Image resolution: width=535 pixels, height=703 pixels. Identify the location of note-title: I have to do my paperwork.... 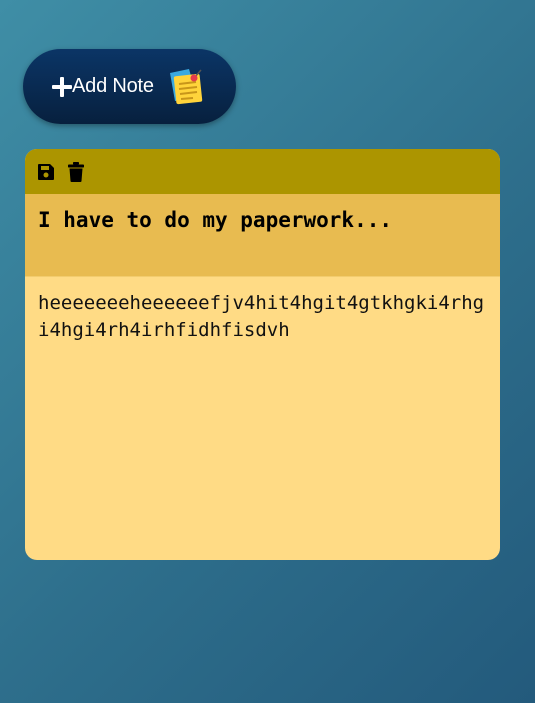
(262, 235).